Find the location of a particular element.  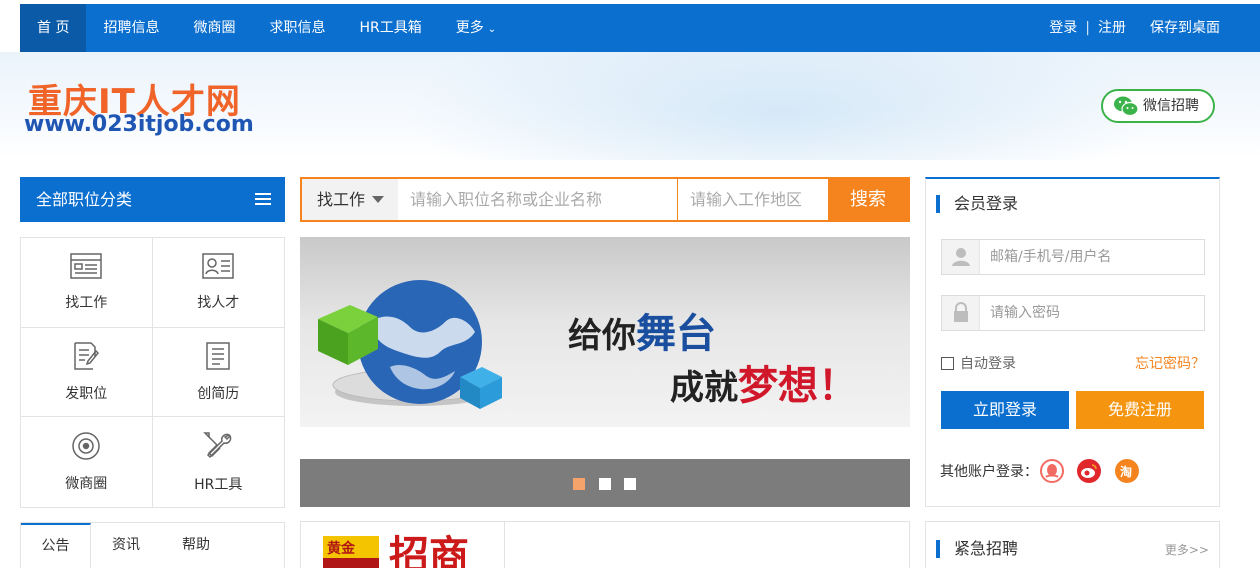

lock-icon is located at coordinates (961, 313).